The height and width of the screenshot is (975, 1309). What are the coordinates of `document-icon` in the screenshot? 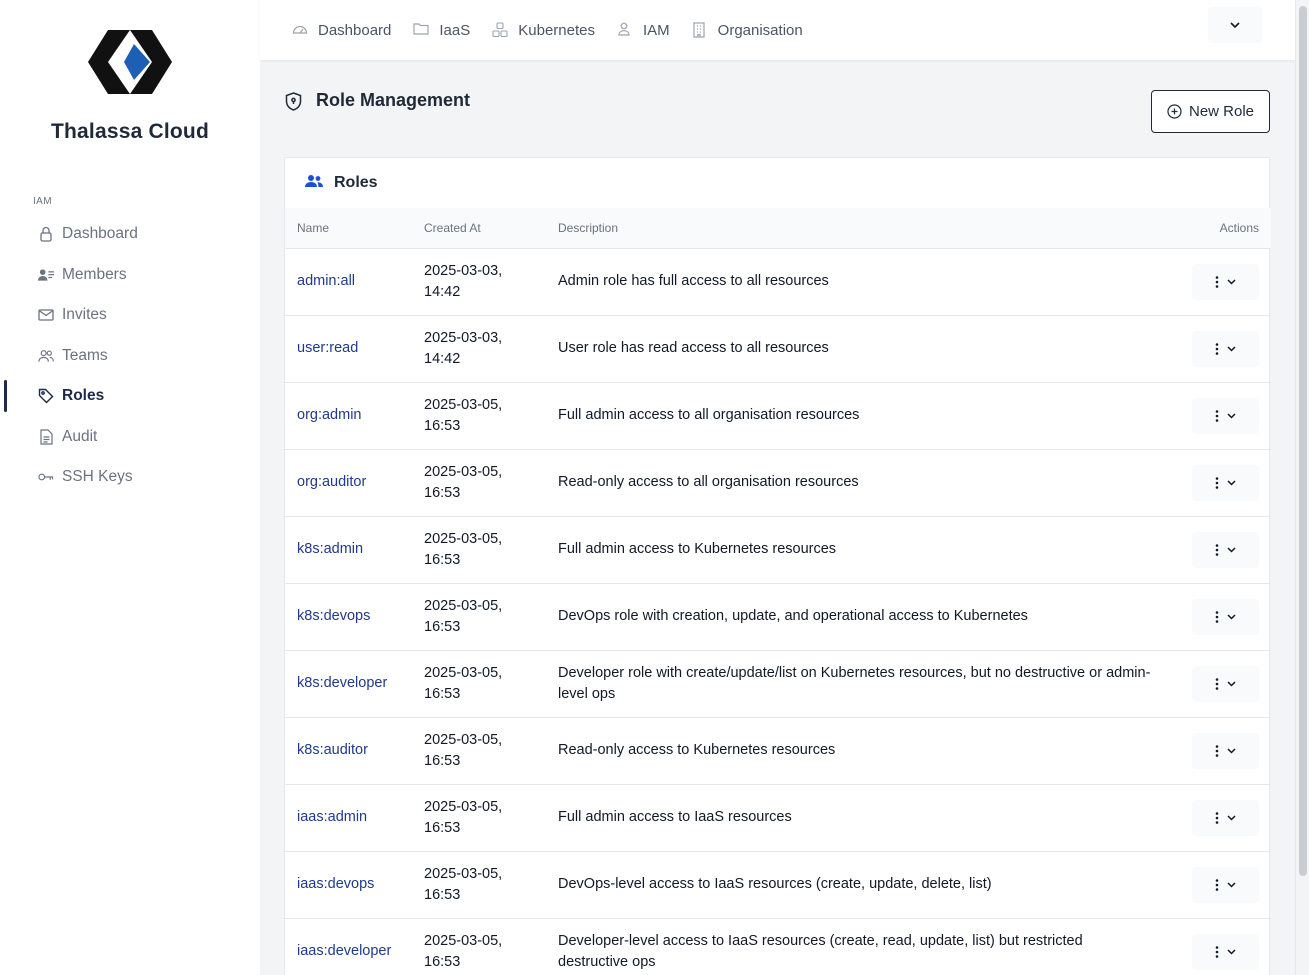 It's located at (46, 437).